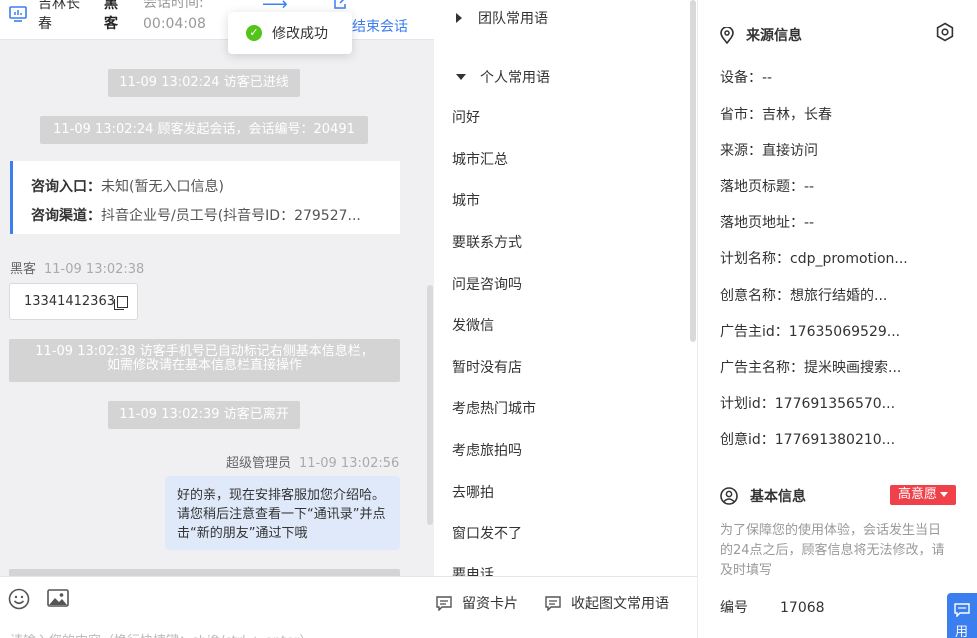 Image resolution: width=977 pixels, height=638 pixels. Describe the element at coordinates (480, 159) in the screenshot. I see `phrase-item: 城市汇总` at that location.